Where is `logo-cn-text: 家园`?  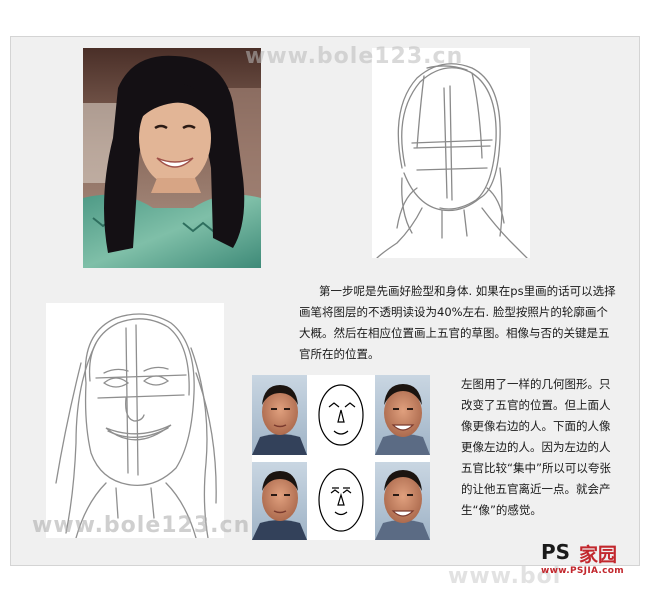 logo-cn-text: 家园 is located at coordinates (598, 555).